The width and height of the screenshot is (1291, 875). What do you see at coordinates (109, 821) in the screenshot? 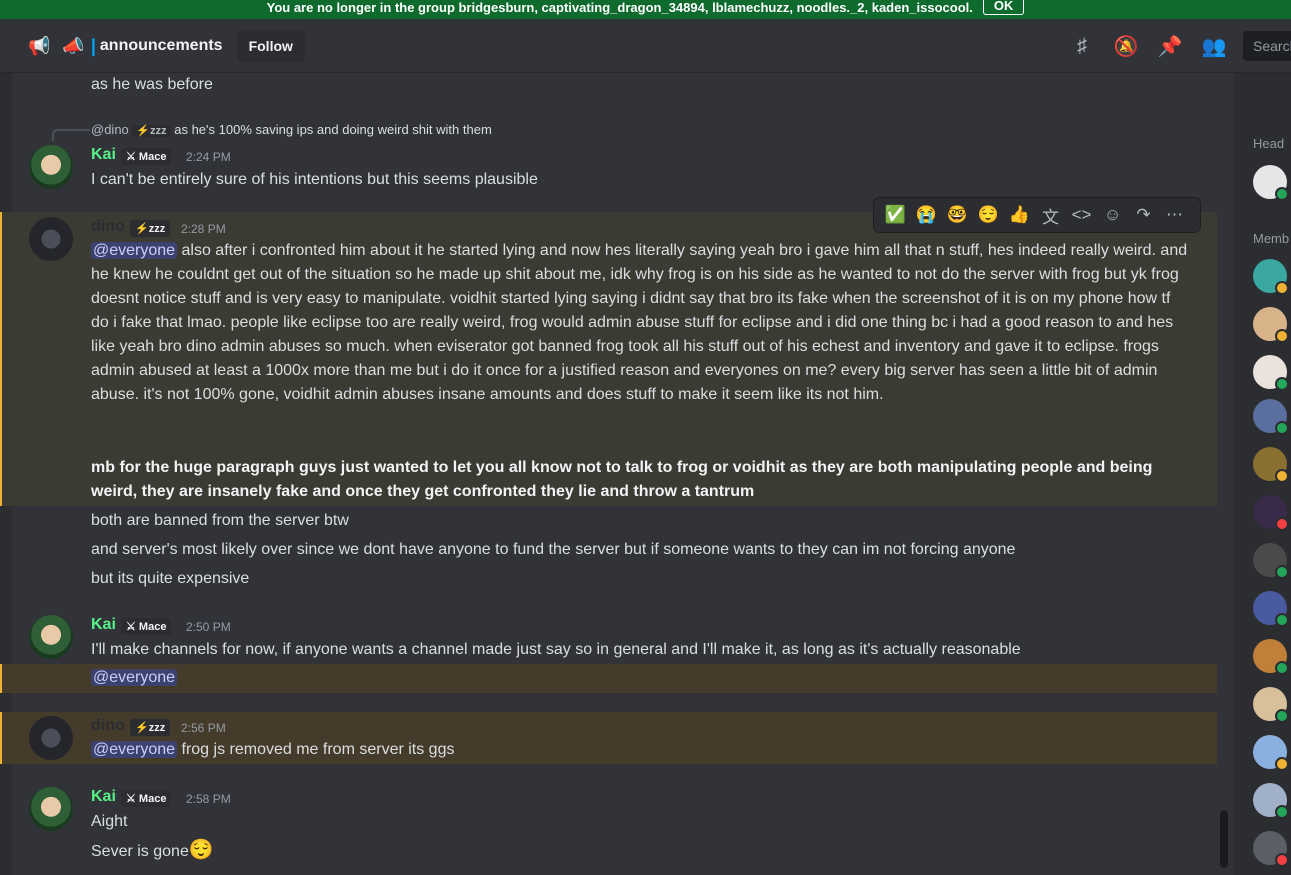
I see `message-text: Aight` at bounding box center [109, 821].